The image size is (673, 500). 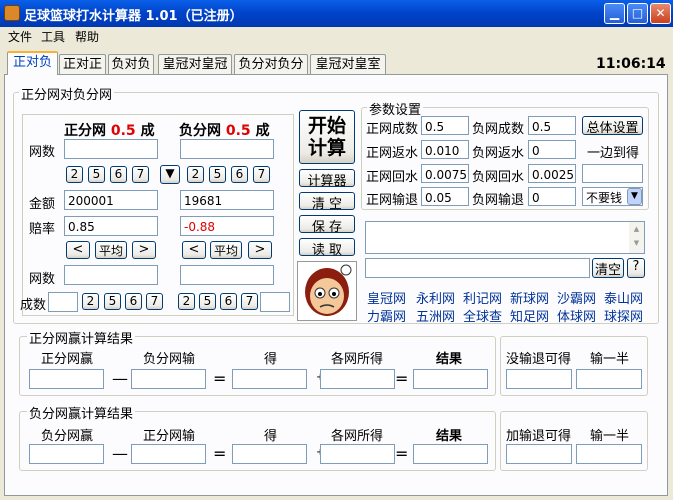 What do you see at coordinates (402, 453) in the screenshot?
I see `result2-equals-2: =` at bounding box center [402, 453].